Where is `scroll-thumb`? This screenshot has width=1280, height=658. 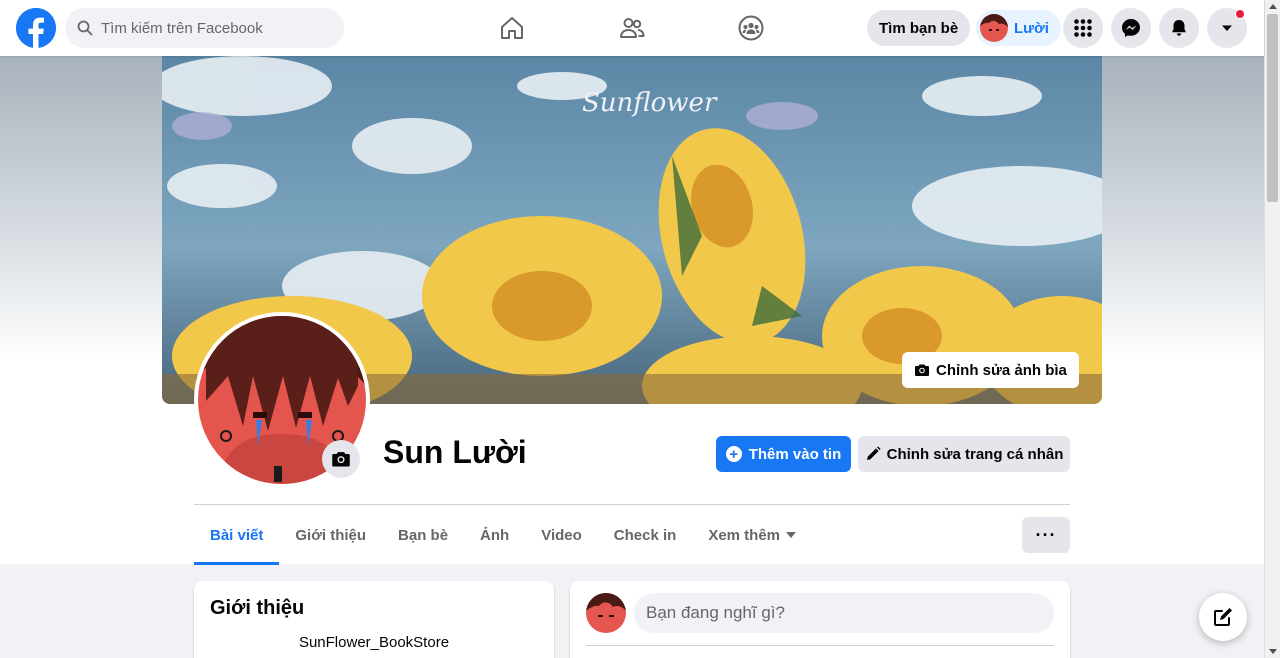 scroll-thumb is located at coordinates (1272, 108).